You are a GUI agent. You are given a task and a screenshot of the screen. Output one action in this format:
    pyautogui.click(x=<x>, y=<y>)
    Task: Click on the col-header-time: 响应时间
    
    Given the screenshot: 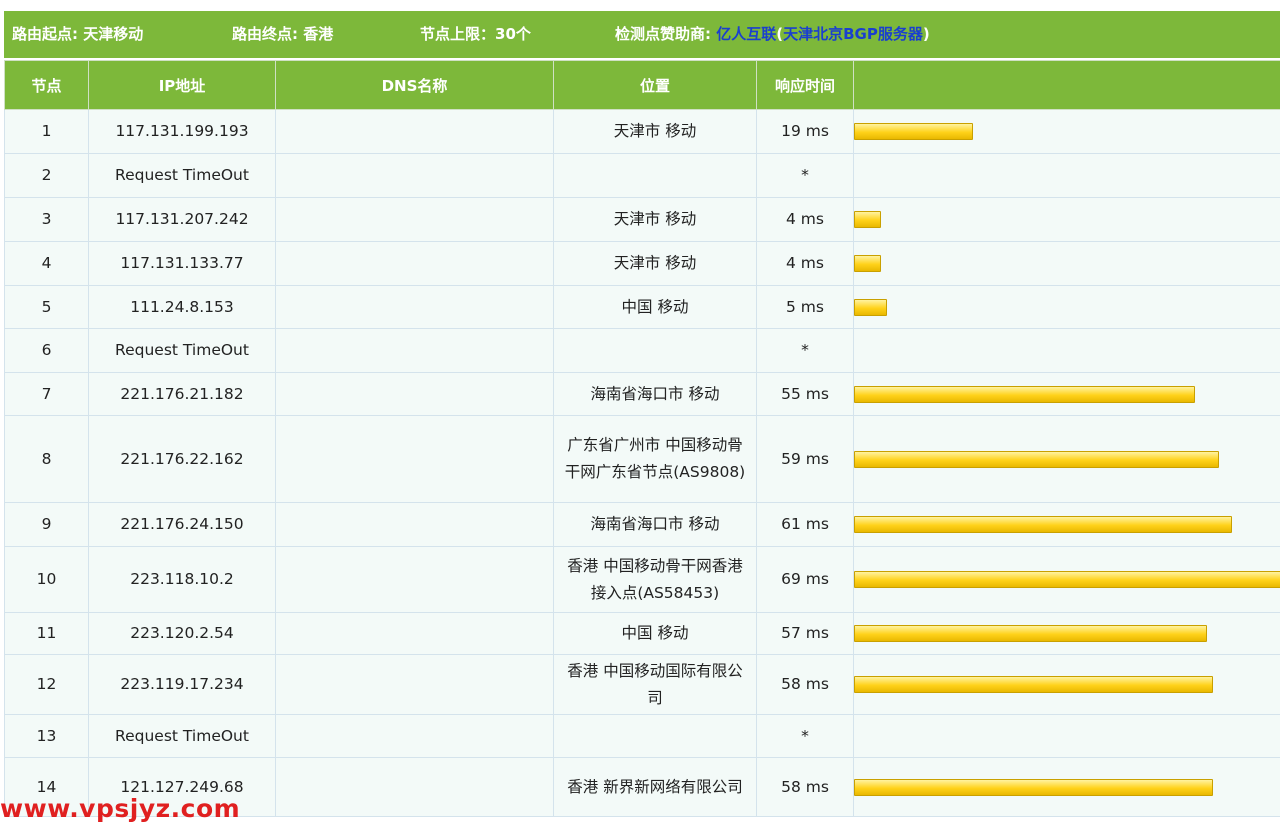 What is the action you would take?
    pyautogui.click(x=805, y=85)
    